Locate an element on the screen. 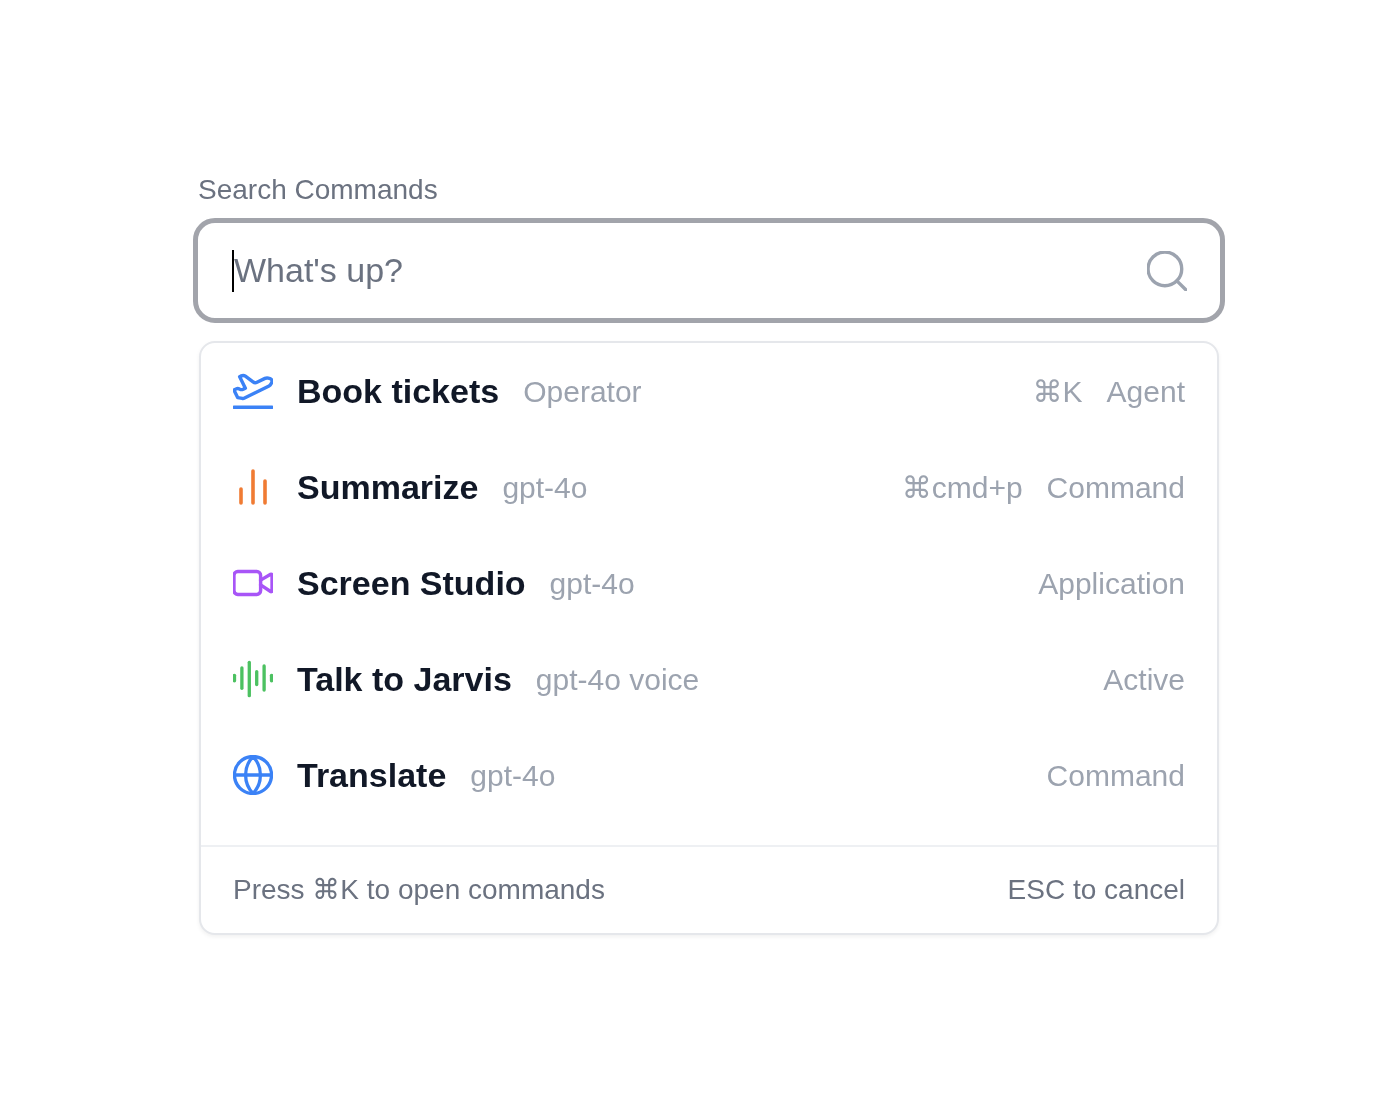 The width and height of the screenshot is (1400, 1104). command-type: Agent is located at coordinates (1145, 391).